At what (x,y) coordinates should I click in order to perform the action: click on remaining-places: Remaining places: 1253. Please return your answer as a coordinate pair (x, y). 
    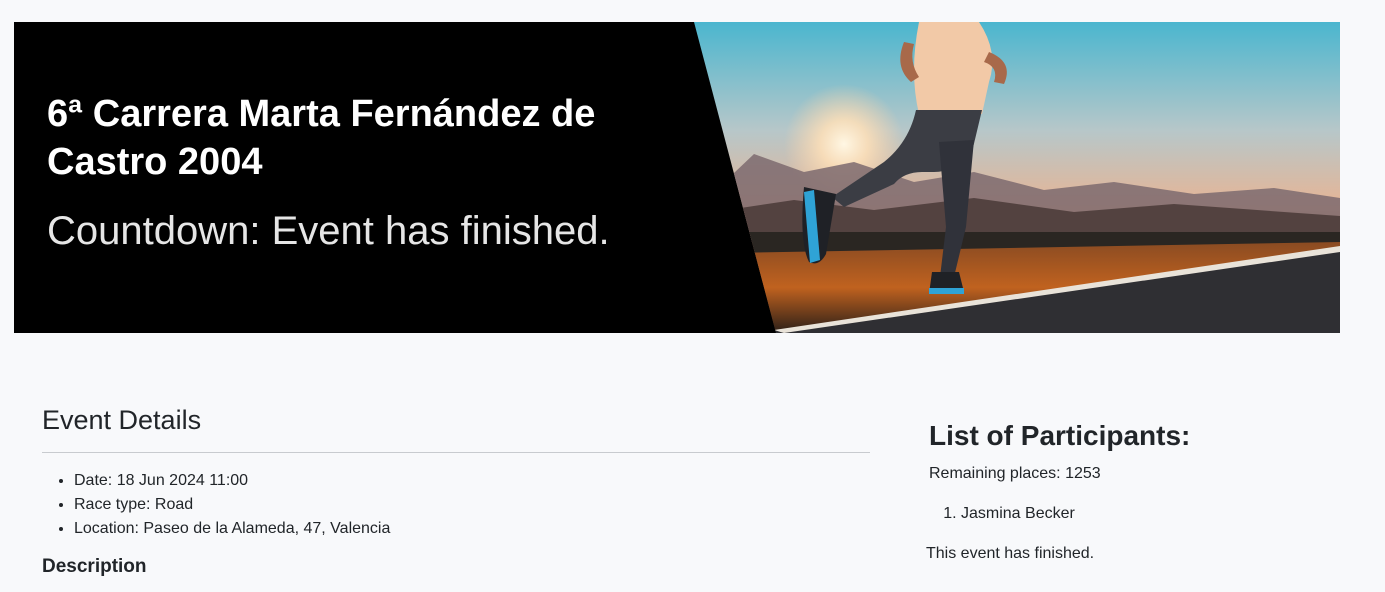
    Looking at the image, I should click on (1015, 473).